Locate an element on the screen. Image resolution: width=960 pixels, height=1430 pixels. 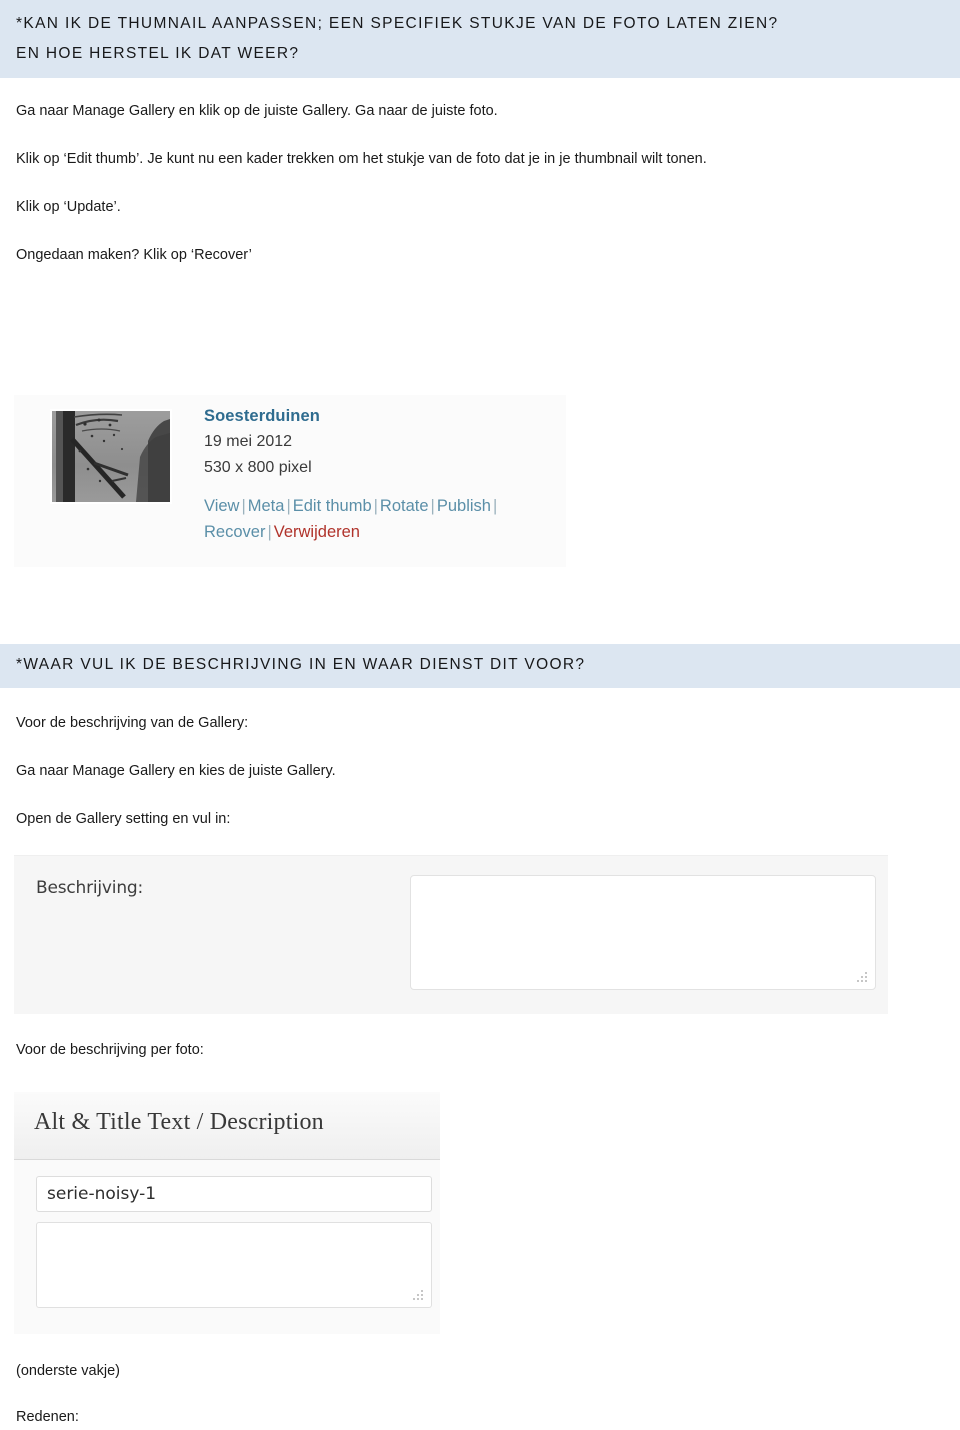
paragraph-redenen: Redenen: is located at coordinates (47, 1417).